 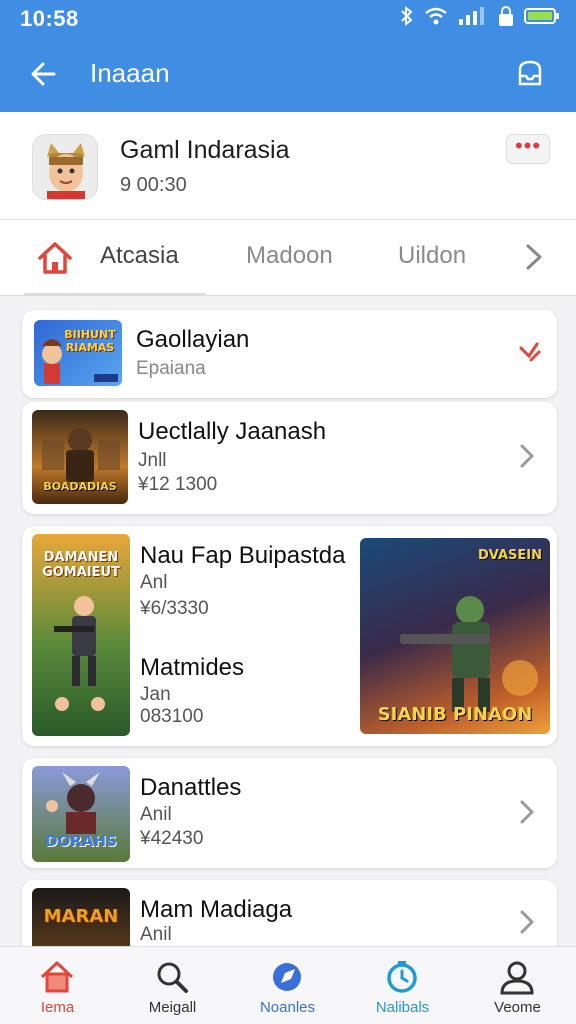 What do you see at coordinates (80, 486) in the screenshot?
I see `game-thumb-title: BOADADIAS` at bounding box center [80, 486].